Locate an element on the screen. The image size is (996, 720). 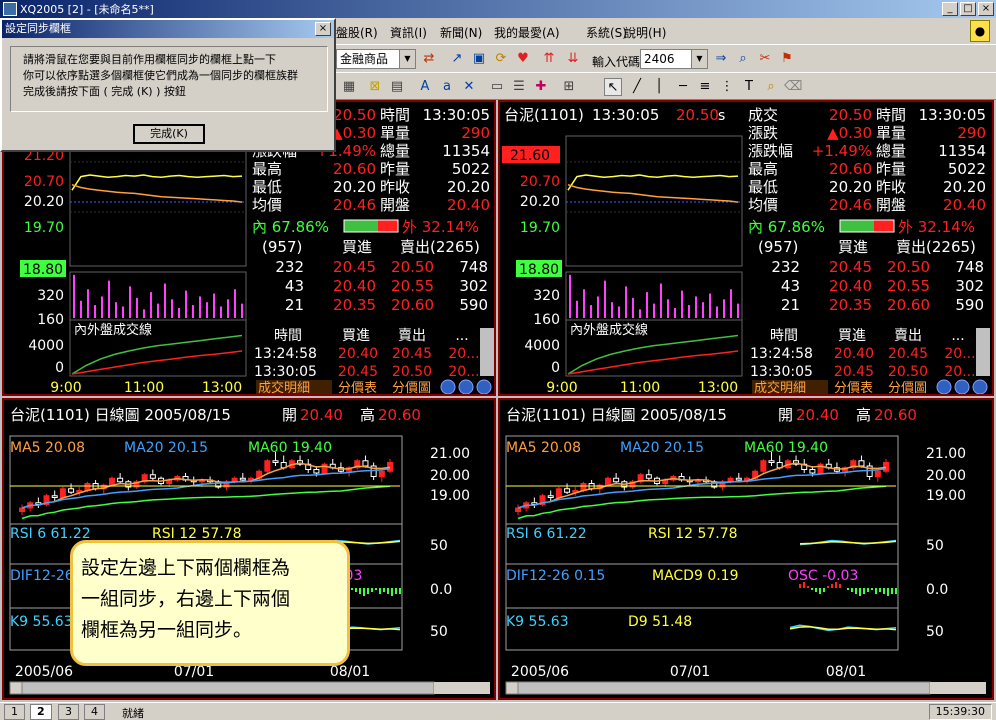
search-icon: ⌕ is located at coordinates (743, 59).